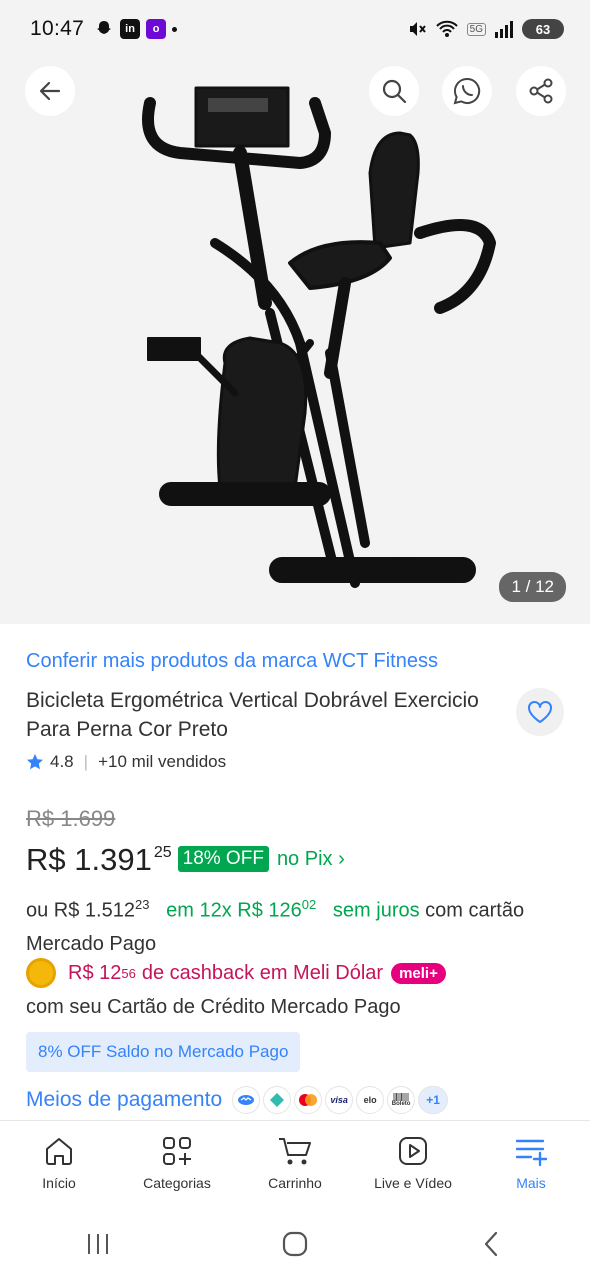  What do you see at coordinates (62, 761) in the screenshot?
I see `rating-value: 4.8` at bounding box center [62, 761].